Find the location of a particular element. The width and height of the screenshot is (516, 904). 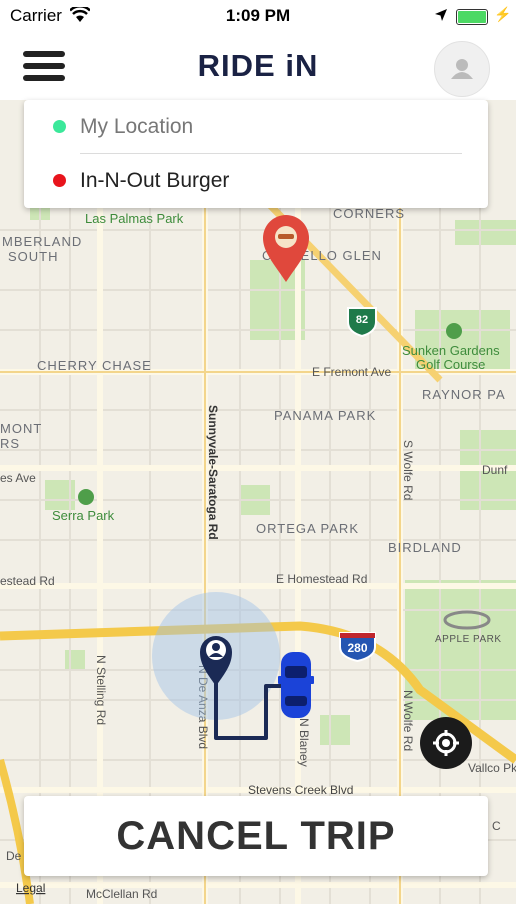

map-label-corners: CORNERS is located at coordinates (369, 213).